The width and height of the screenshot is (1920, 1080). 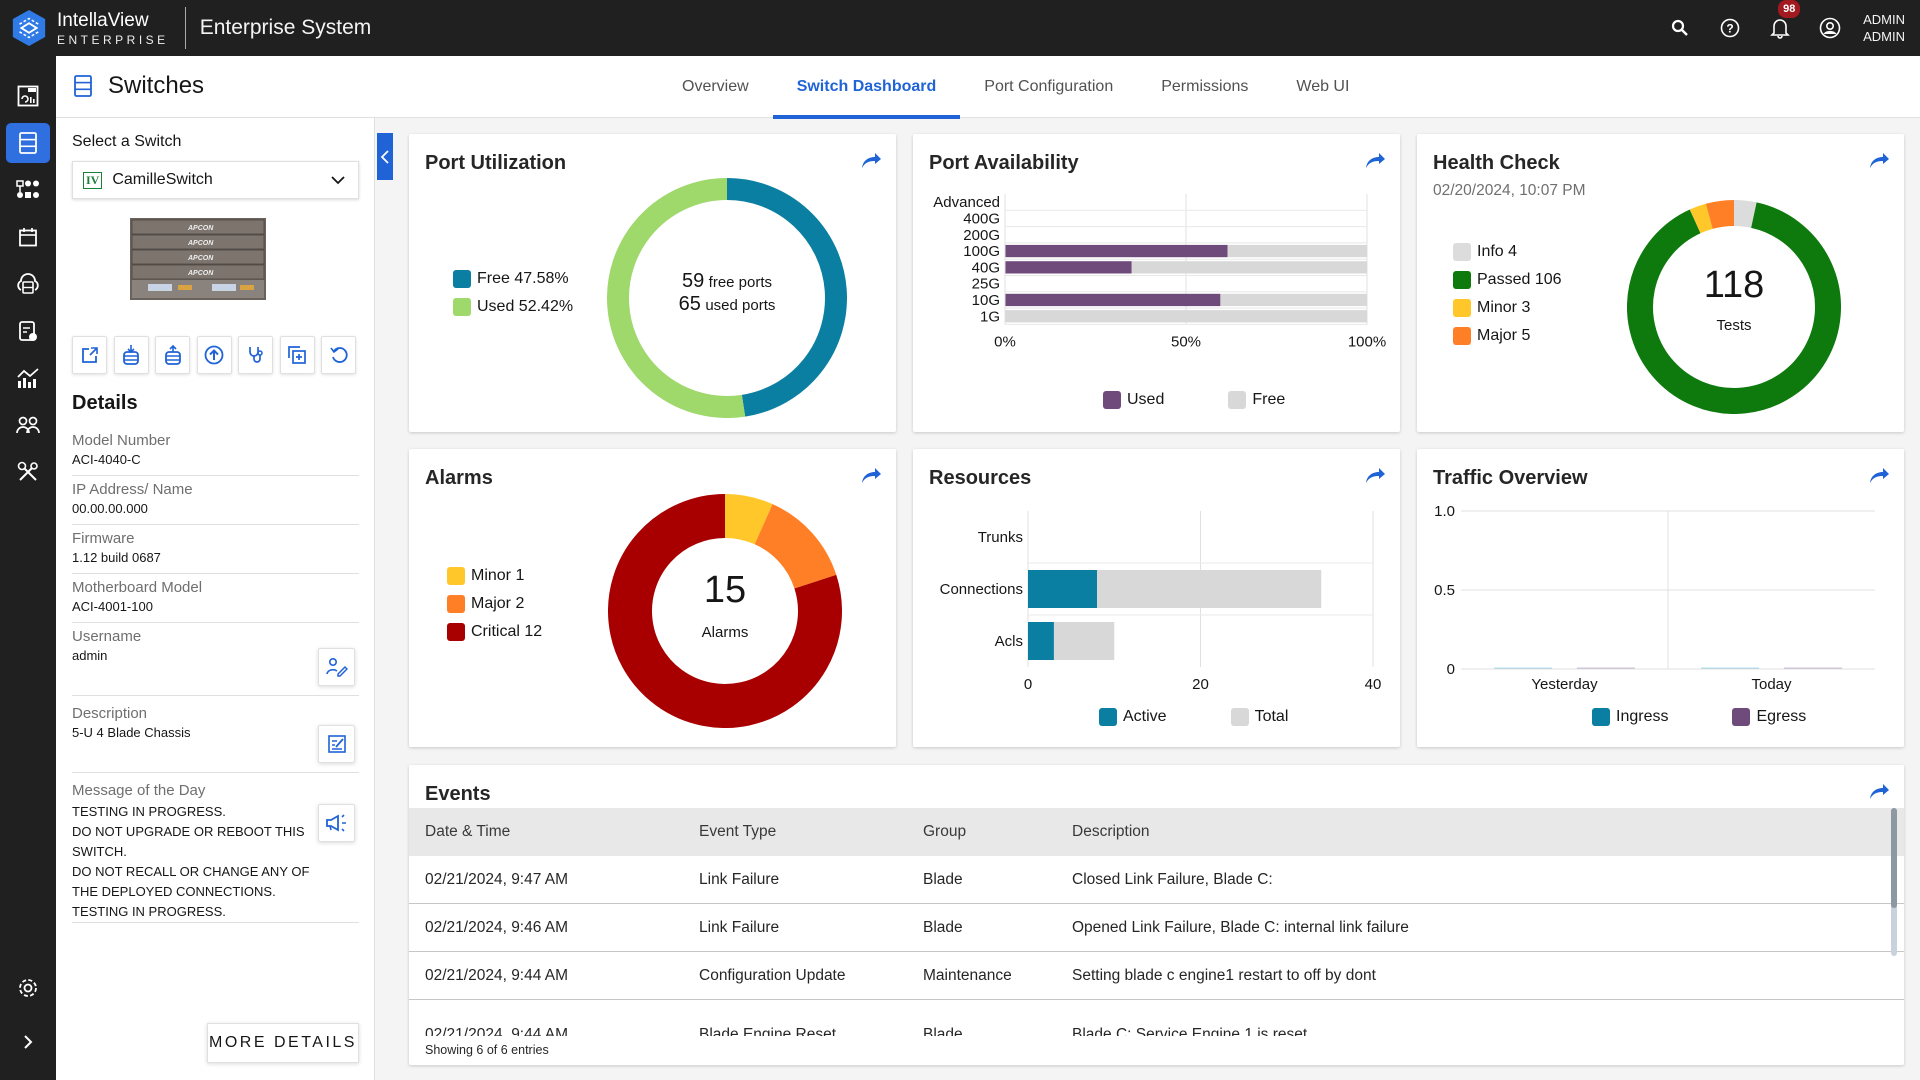 What do you see at coordinates (1004, 163) in the screenshot?
I see `card-title: Port Availability` at bounding box center [1004, 163].